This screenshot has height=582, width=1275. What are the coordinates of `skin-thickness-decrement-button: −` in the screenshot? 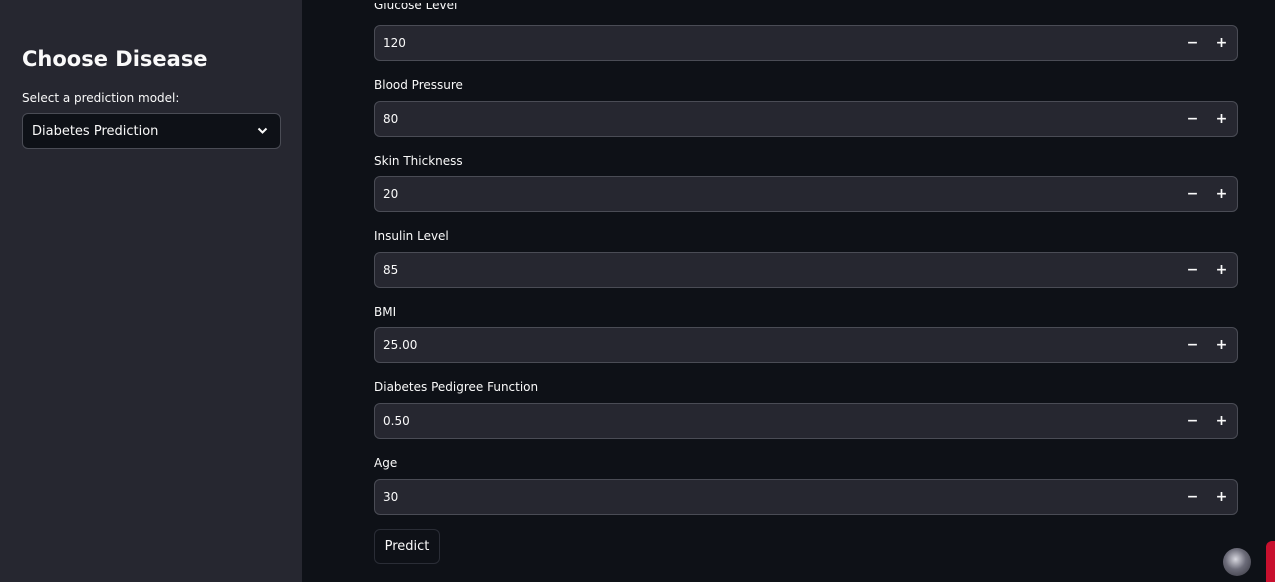 It's located at (1192, 194).